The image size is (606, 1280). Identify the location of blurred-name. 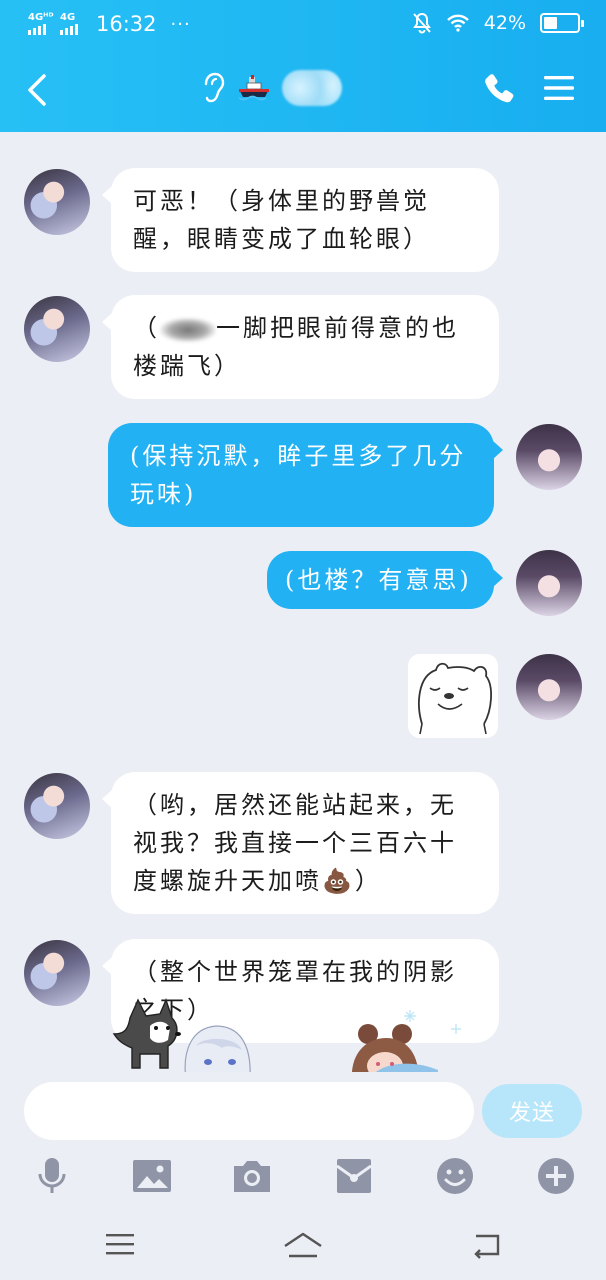
(188, 329).